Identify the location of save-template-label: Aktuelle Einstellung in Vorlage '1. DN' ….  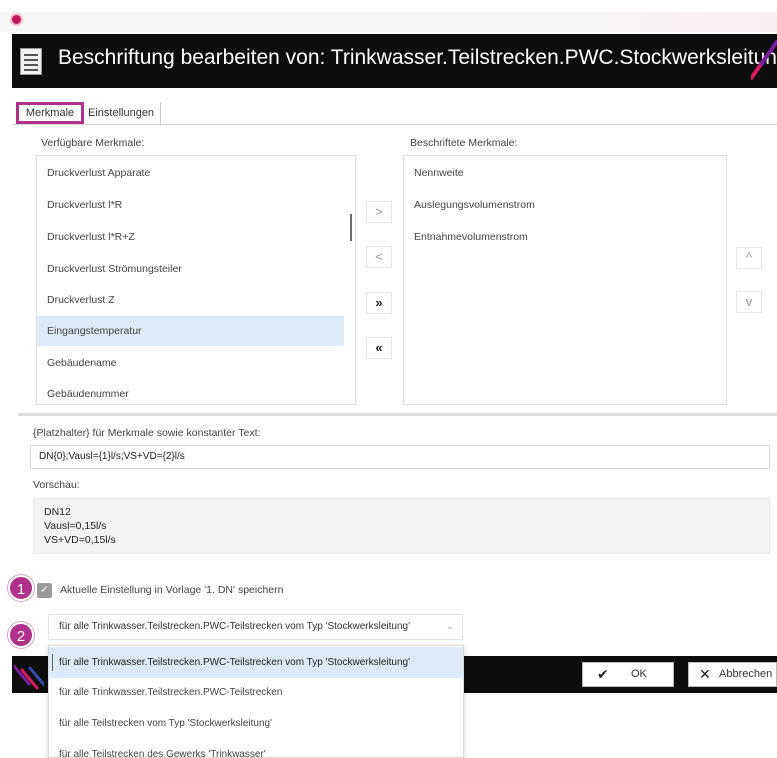
(172, 590).